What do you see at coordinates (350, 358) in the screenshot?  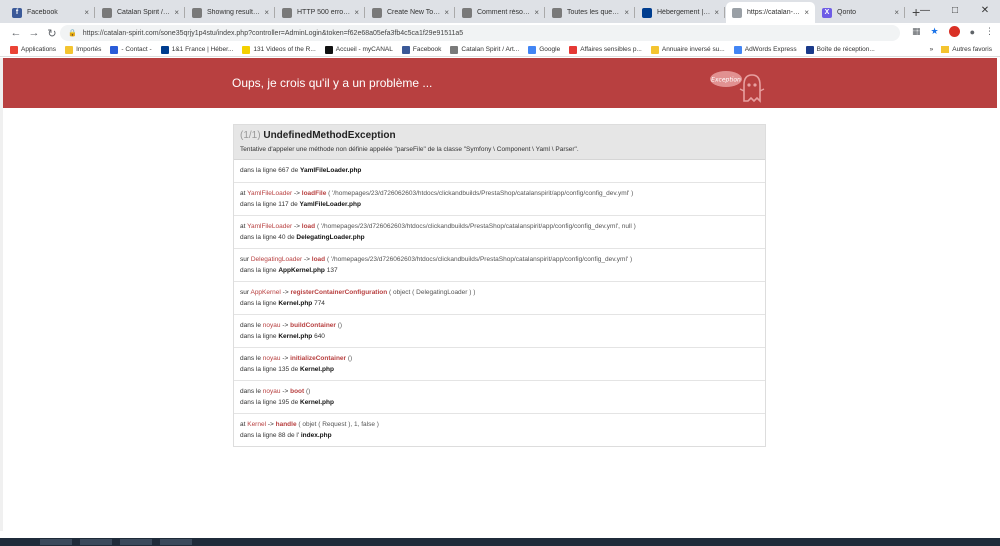 I see `trace-args: ()` at bounding box center [350, 358].